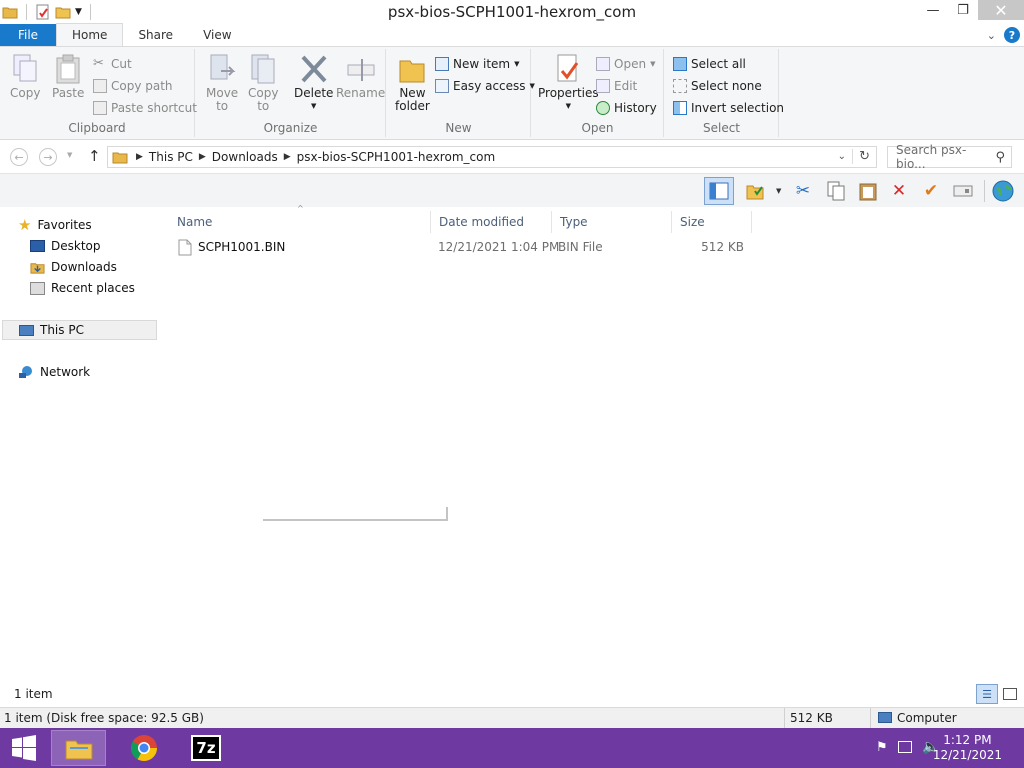 The height and width of the screenshot is (768, 1024). I want to click on easy-access-button: Easy access ▼, so click(485, 86).